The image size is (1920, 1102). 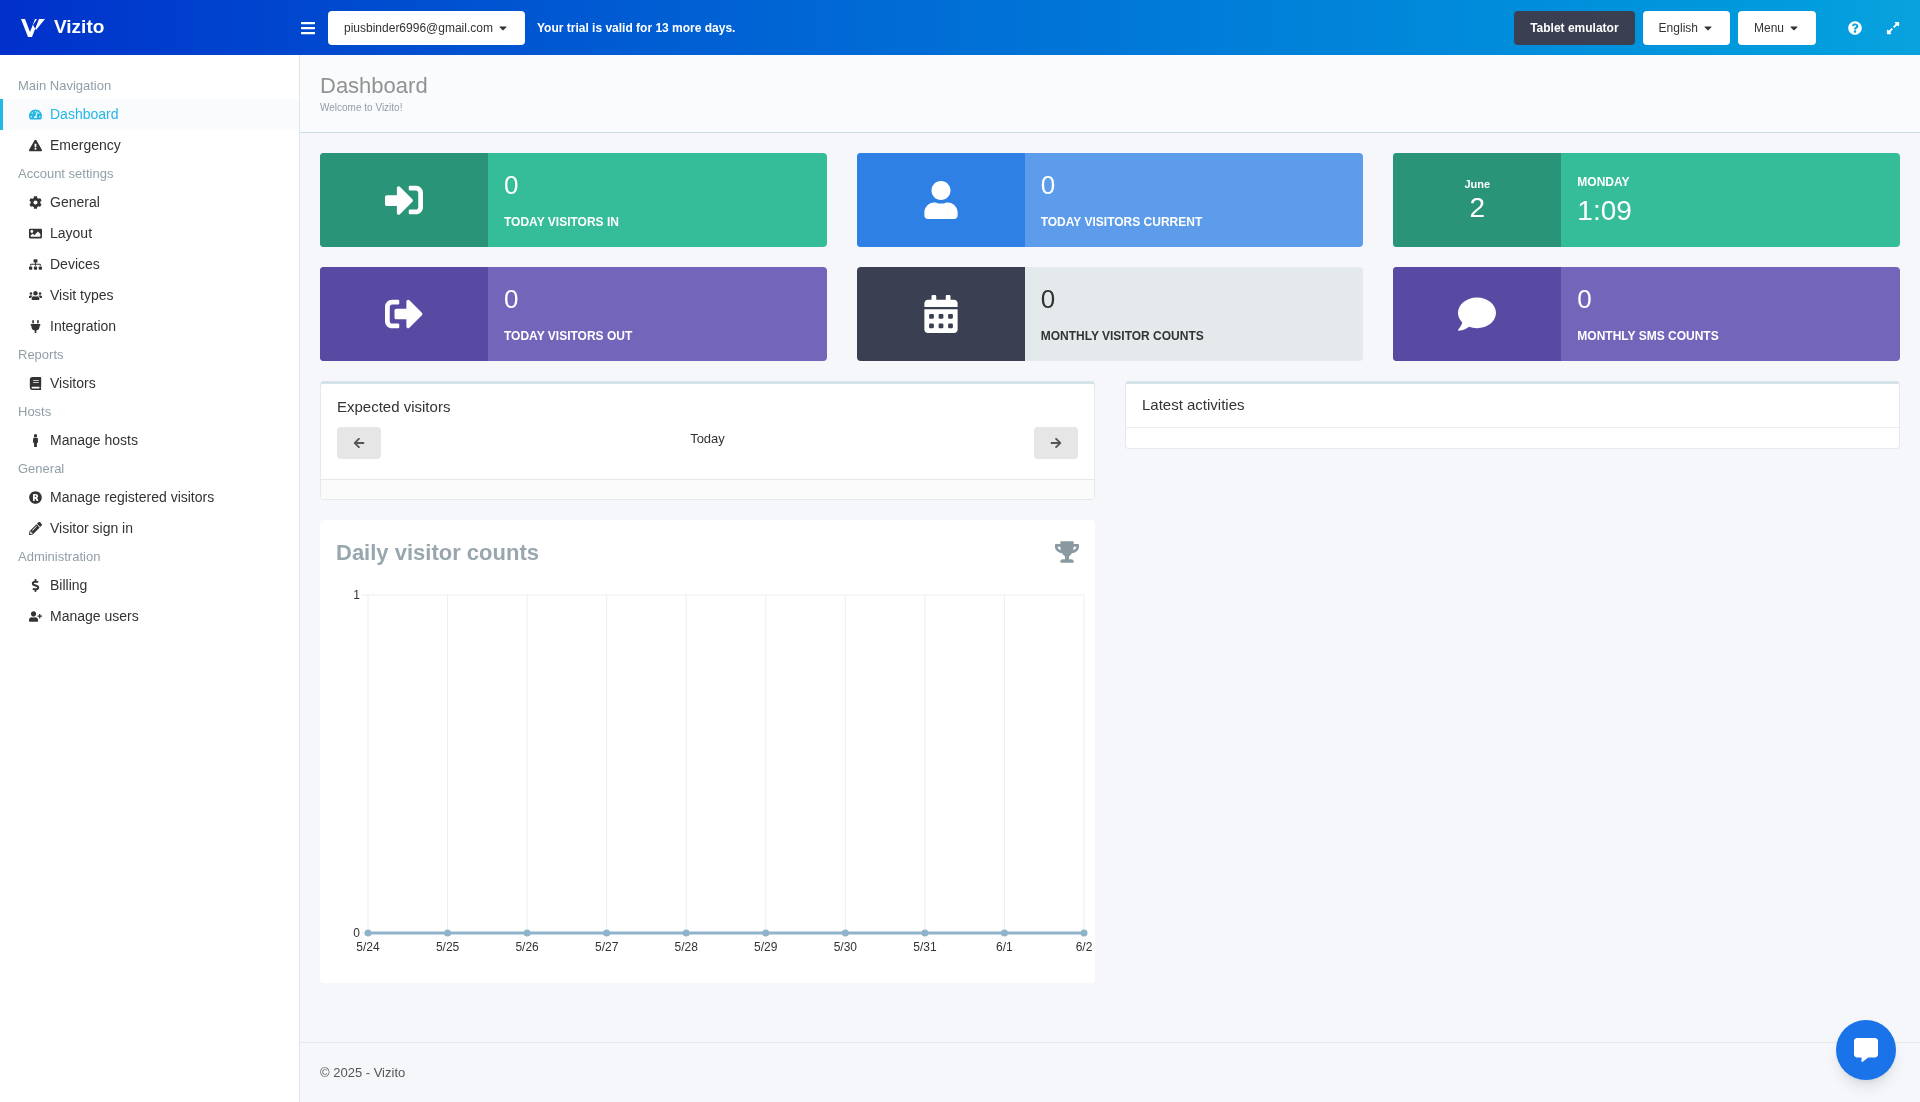 What do you see at coordinates (308, 27) in the screenshot?
I see `menu-toggle-button` at bounding box center [308, 27].